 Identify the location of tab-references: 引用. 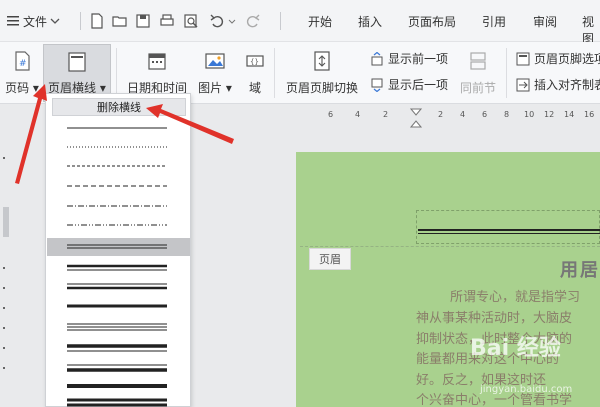
(494, 21).